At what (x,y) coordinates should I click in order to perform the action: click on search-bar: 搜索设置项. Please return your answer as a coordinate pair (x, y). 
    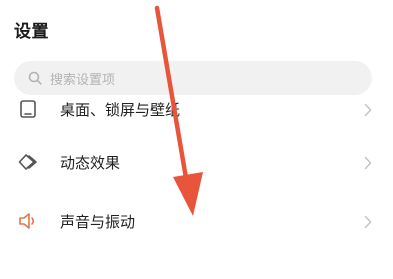
    Looking at the image, I should click on (193, 78).